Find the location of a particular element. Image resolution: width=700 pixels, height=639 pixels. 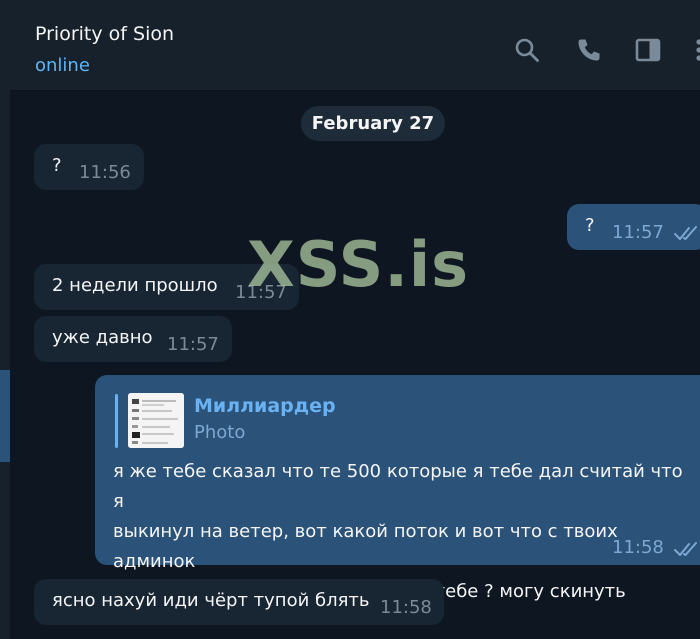

message-text: ясно нахуй иди чёрт тупой блять is located at coordinates (211, 600).